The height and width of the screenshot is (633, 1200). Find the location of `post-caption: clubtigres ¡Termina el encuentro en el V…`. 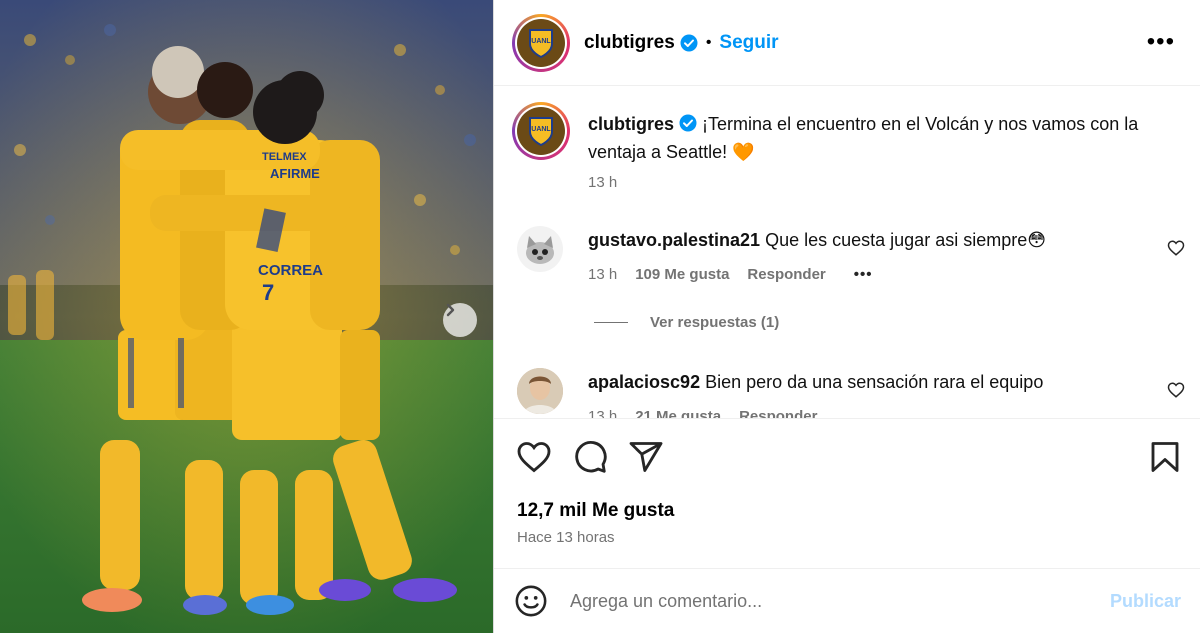

post-caption: clubtigres ¡Termina el encuentro en el V… is located at coordinates (888, 138).